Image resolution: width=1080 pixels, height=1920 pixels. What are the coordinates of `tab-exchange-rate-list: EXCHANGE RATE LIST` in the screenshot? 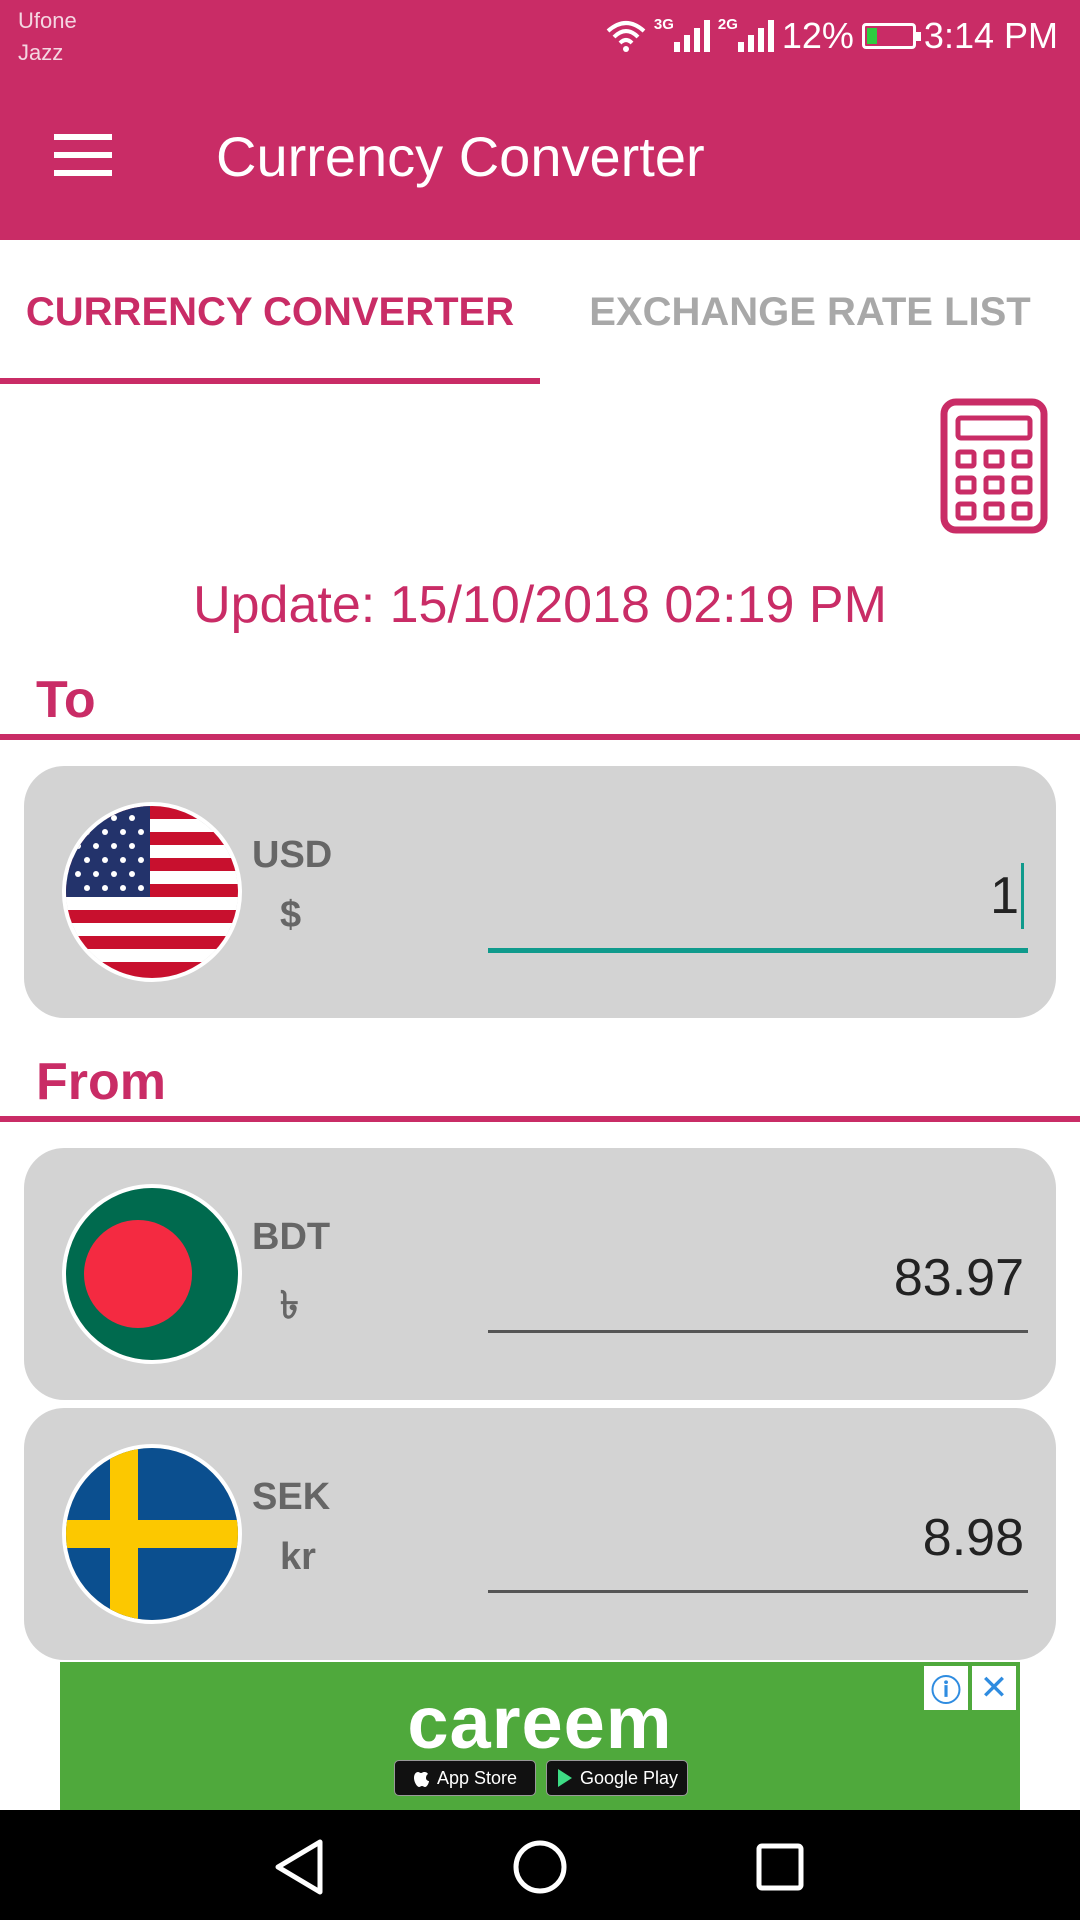 It's located at (810, 312).